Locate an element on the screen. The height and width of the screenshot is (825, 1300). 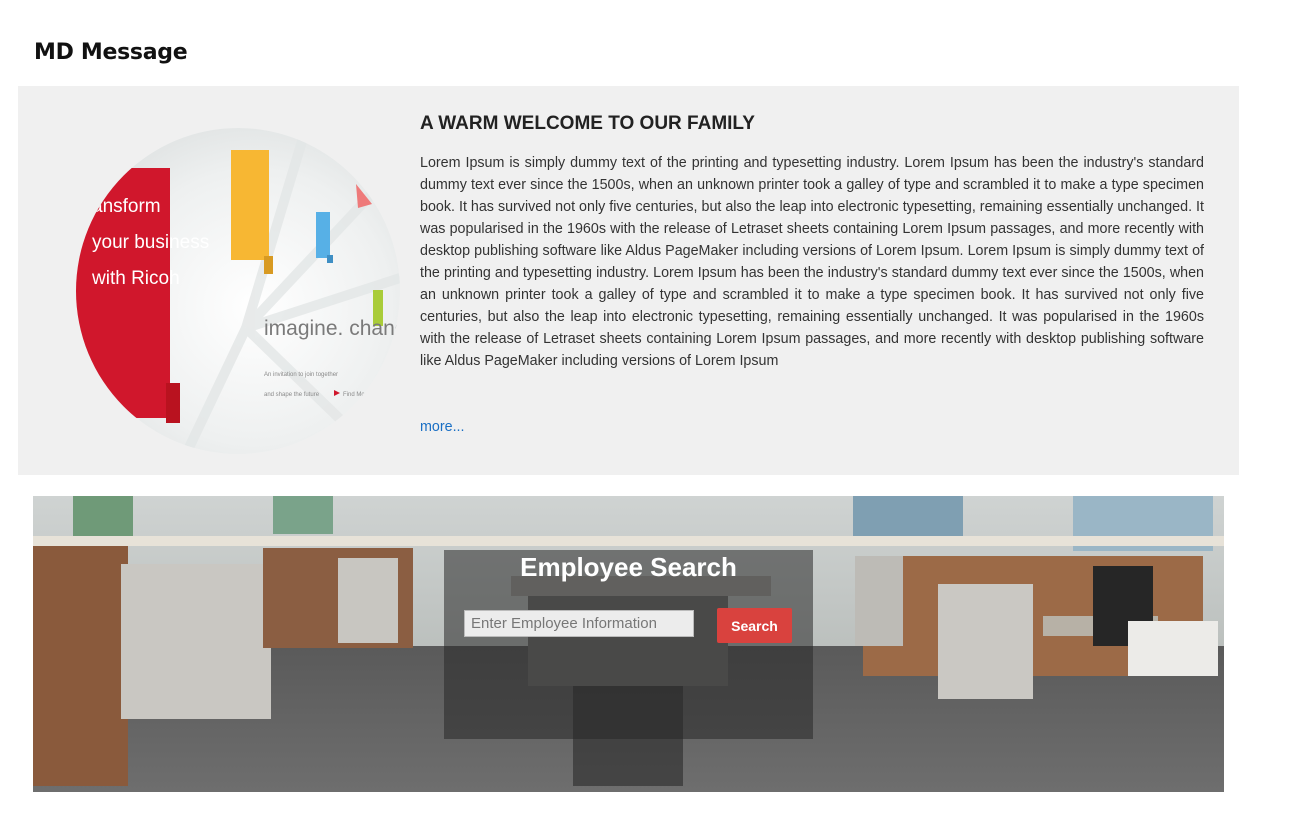
image-headline-line-1: ansform is located at coordinates (126, 206).